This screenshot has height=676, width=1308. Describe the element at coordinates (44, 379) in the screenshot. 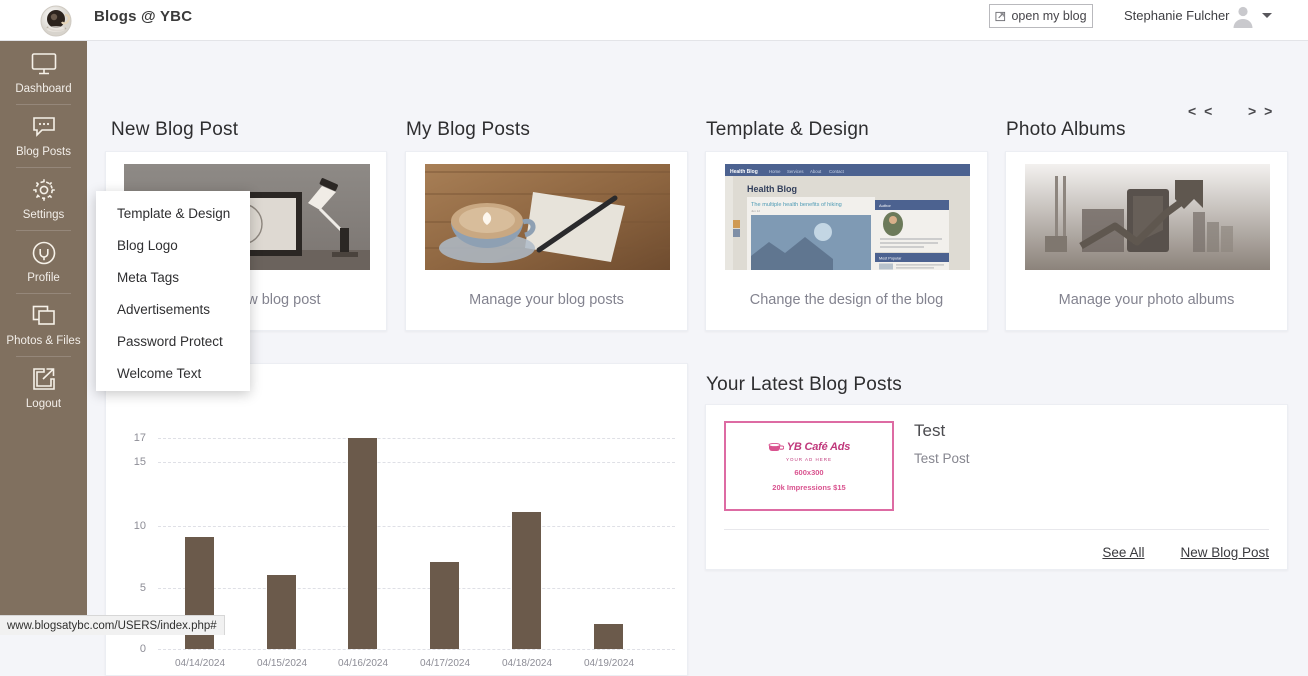

I see `logout-arrow-icon` at that location.